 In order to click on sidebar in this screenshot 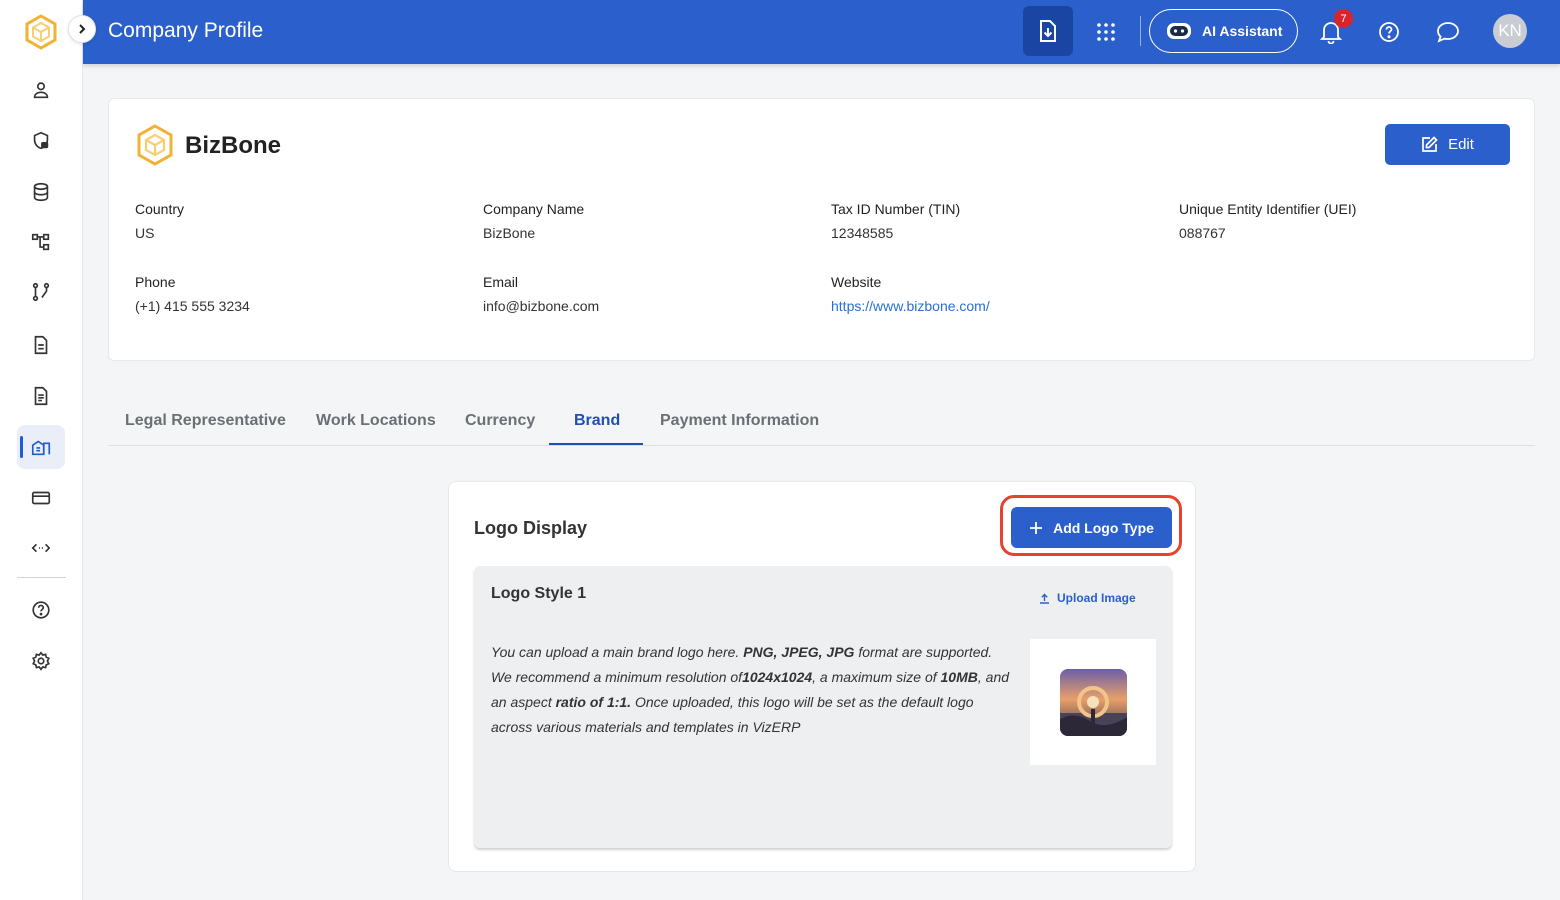, I will do `click(41, 450)`.